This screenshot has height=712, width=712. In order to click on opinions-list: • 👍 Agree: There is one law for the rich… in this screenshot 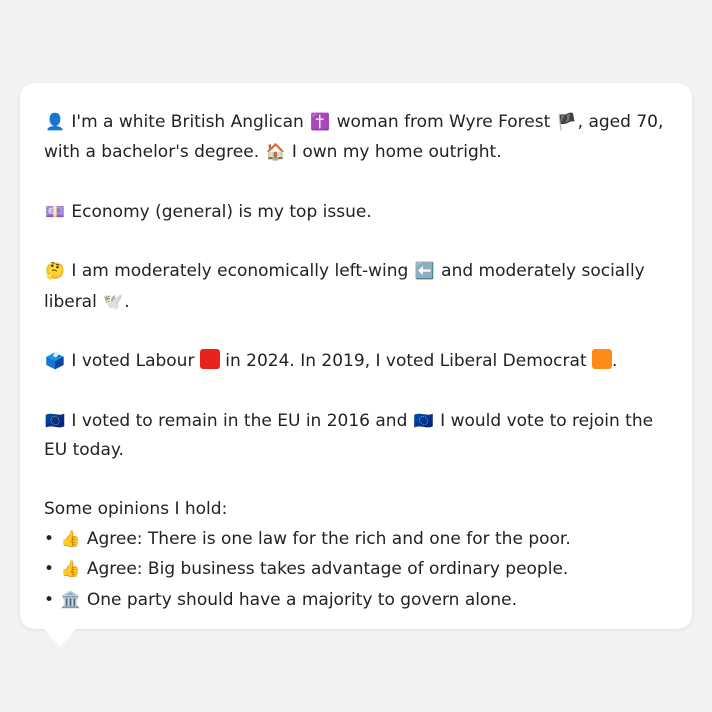, I will do `click(356, 569)`.